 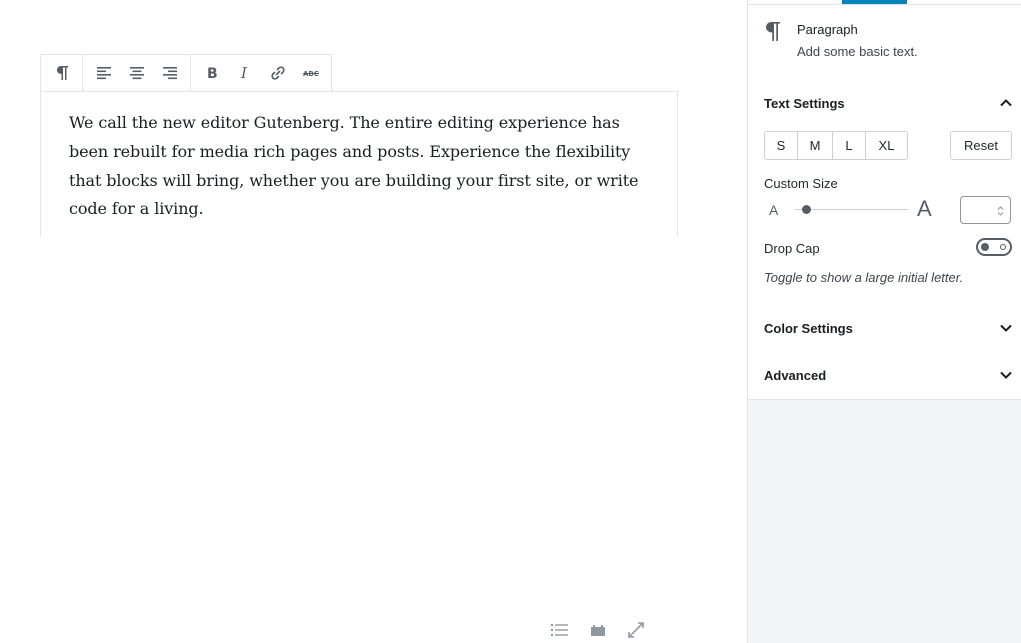 What do you see at coordinates (889, 328) in the screenshot?
I see `color-settings-toggle: Color Settings` at bounding box center [889, 328].